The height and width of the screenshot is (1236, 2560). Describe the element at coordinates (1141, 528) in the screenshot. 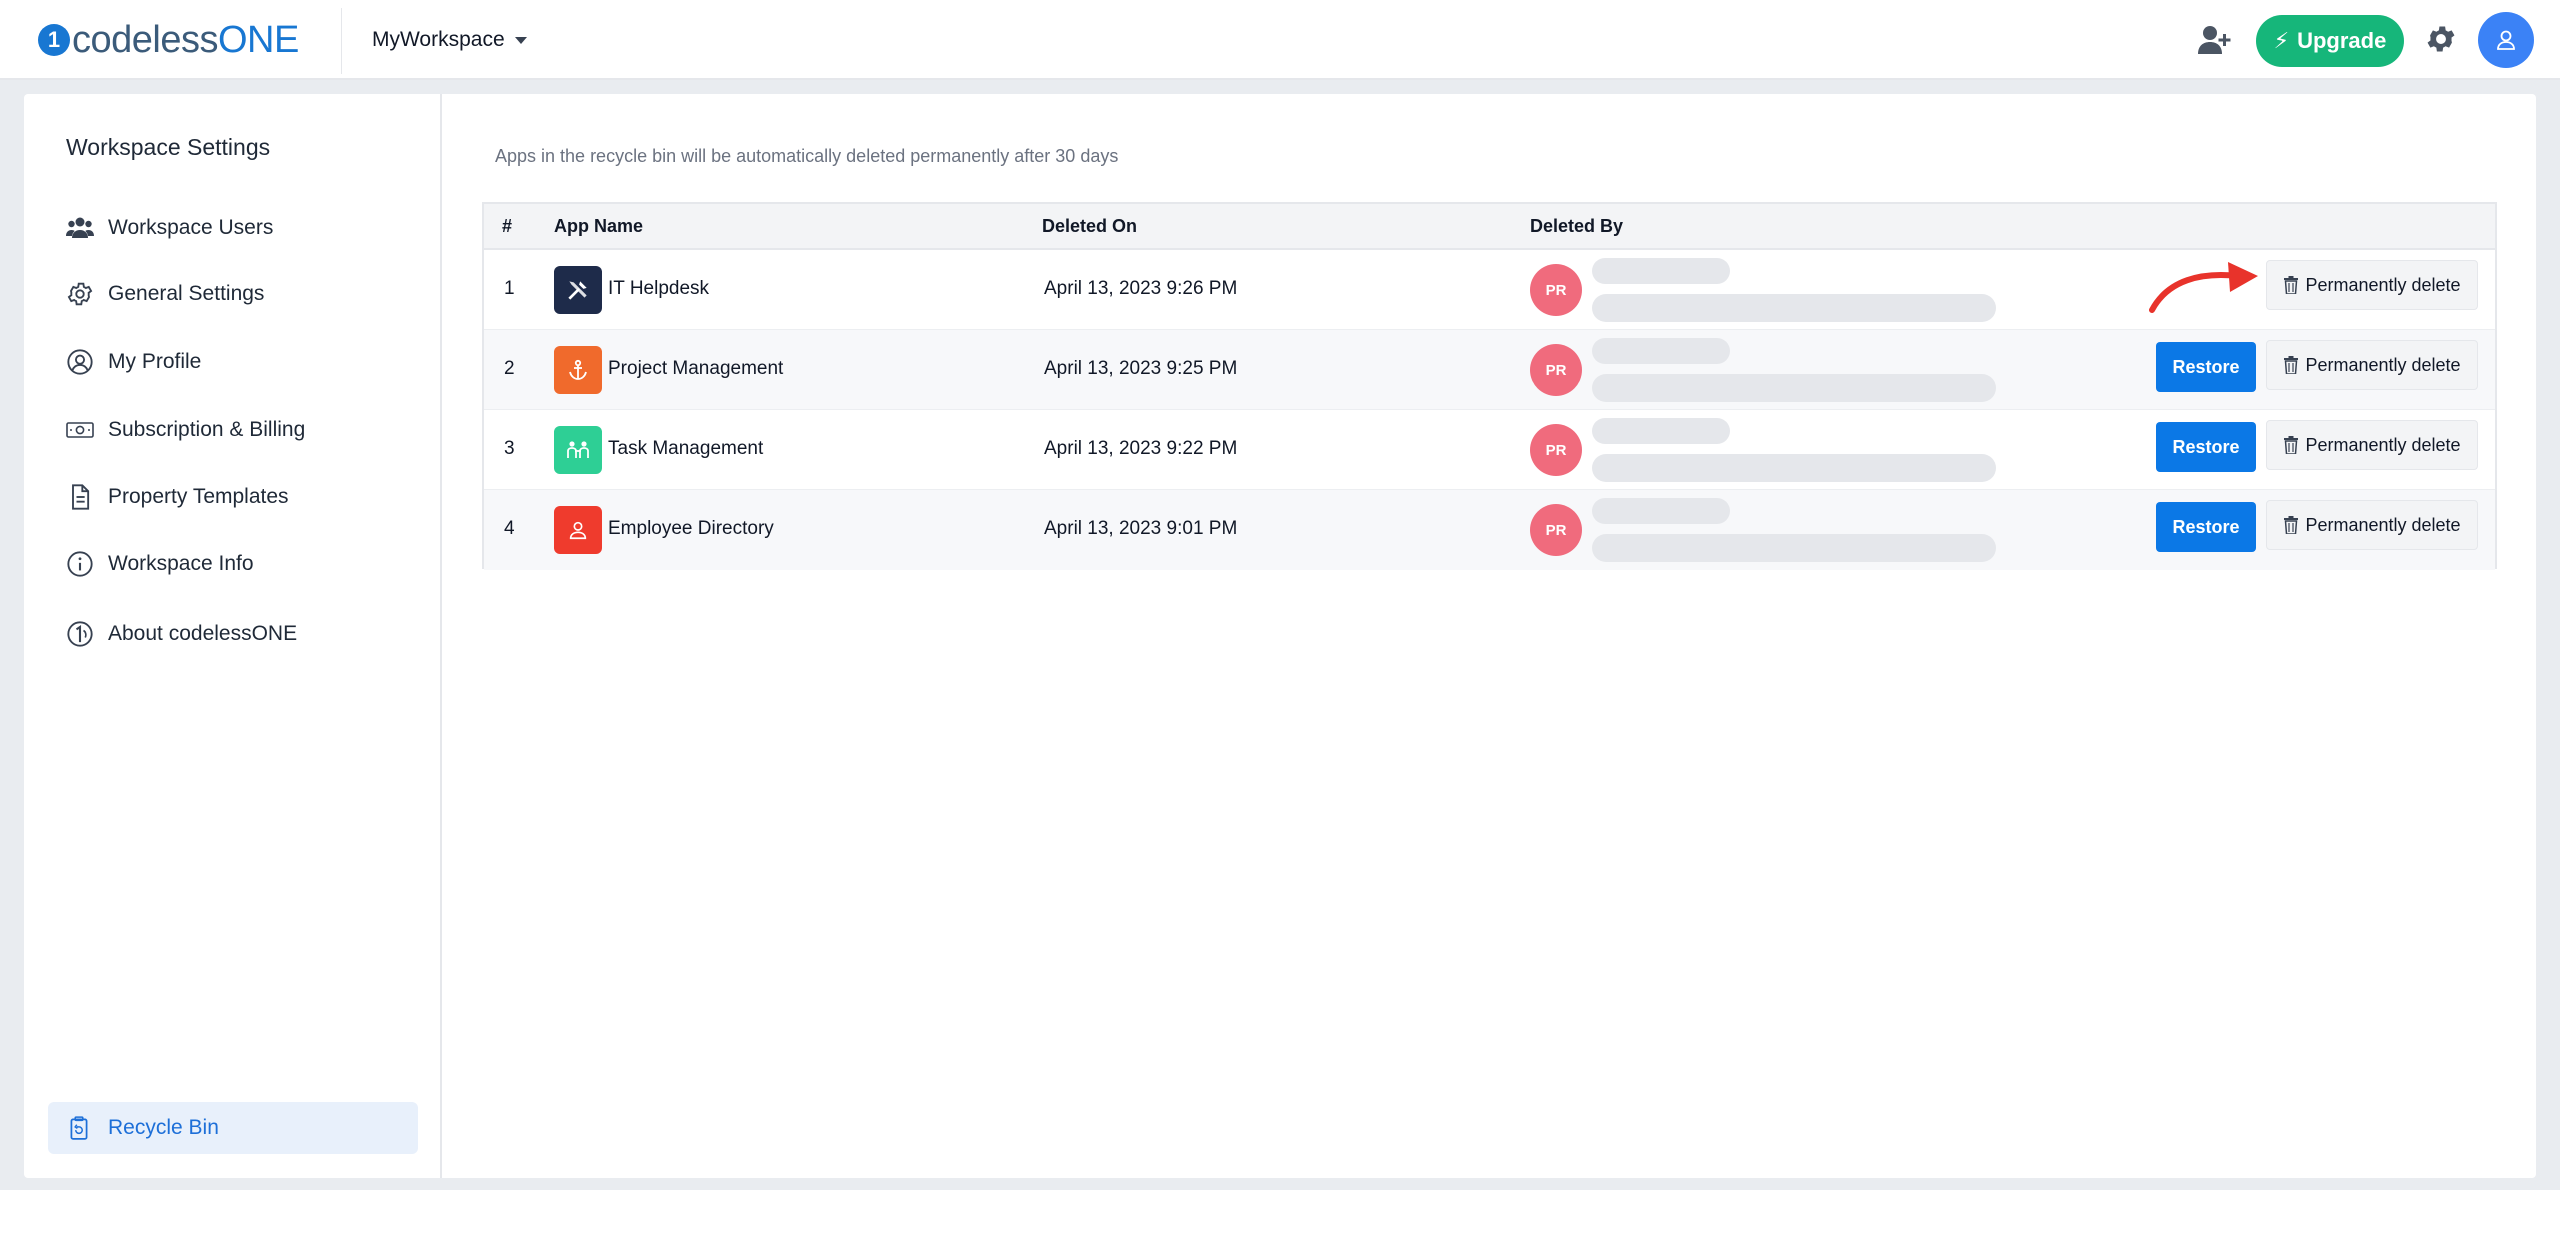

I see `deleted-on: April 13, 2023 9:01 PM` at that location.